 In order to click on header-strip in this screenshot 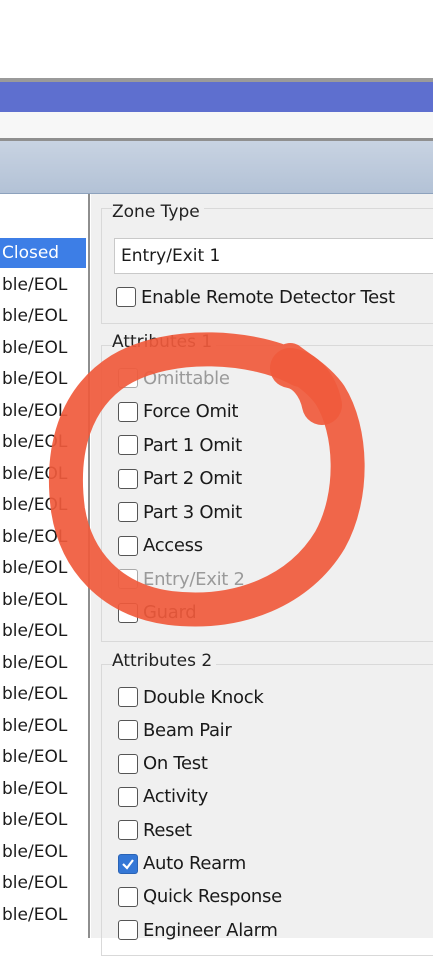, I will do `click(216, 167)`.